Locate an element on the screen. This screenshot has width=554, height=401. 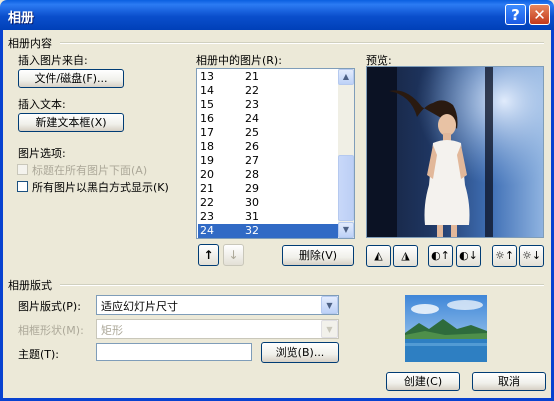
album-content-divider is located at coordinates (302, 43).